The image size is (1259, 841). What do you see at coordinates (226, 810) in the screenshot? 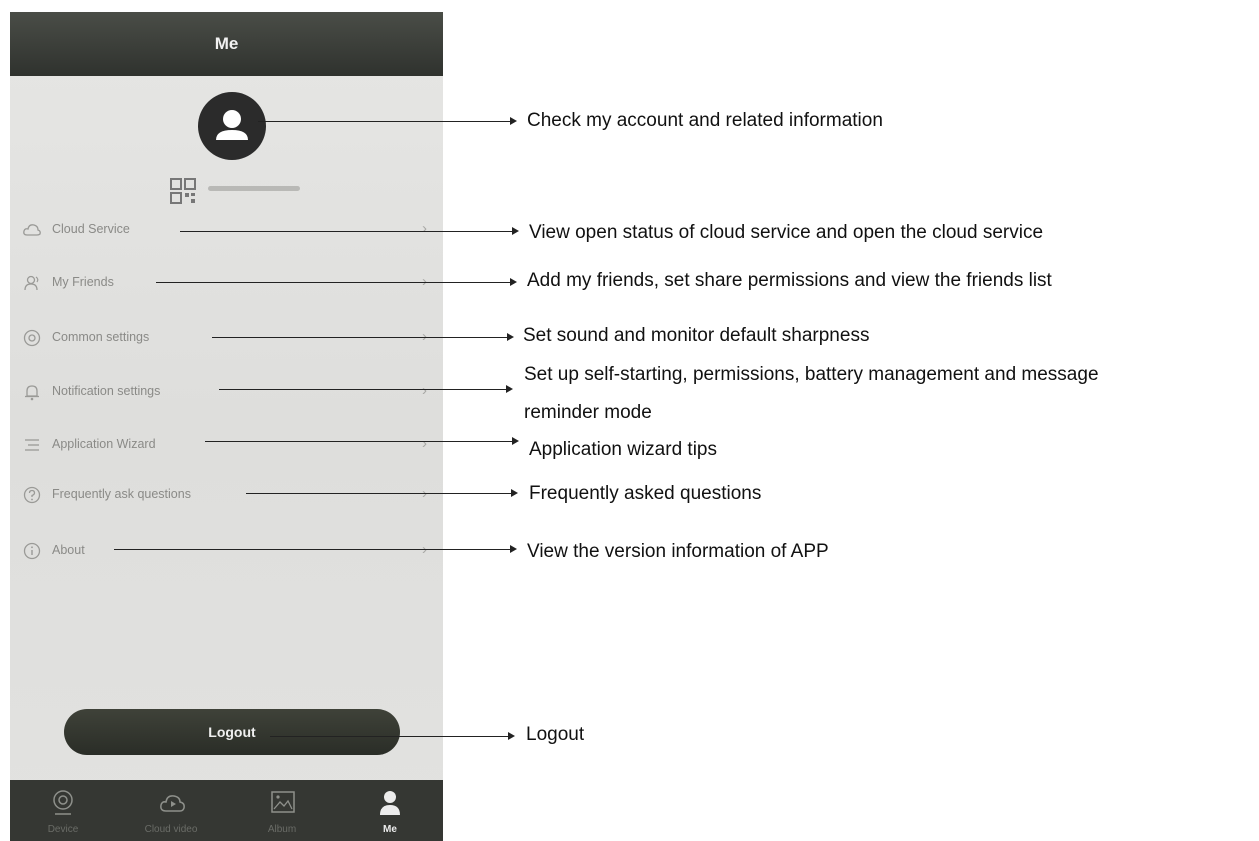
I see `bottom-tab-bar: Device Cloud video Album Me` at bounding box center [226, 810].